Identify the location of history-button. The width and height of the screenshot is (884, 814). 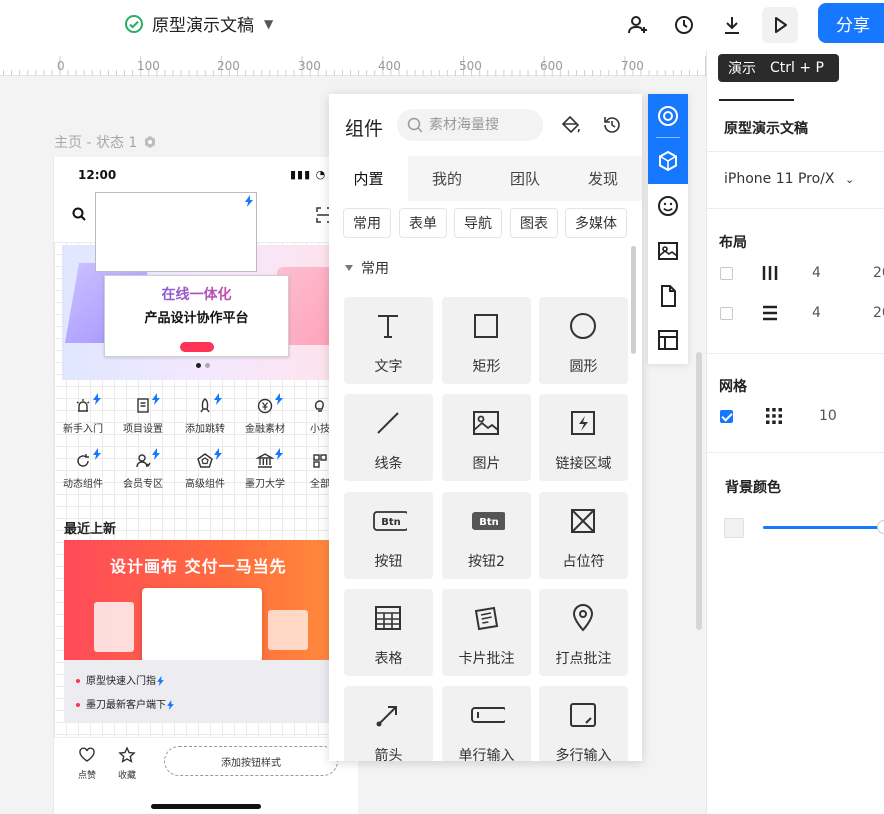
(684, 25).